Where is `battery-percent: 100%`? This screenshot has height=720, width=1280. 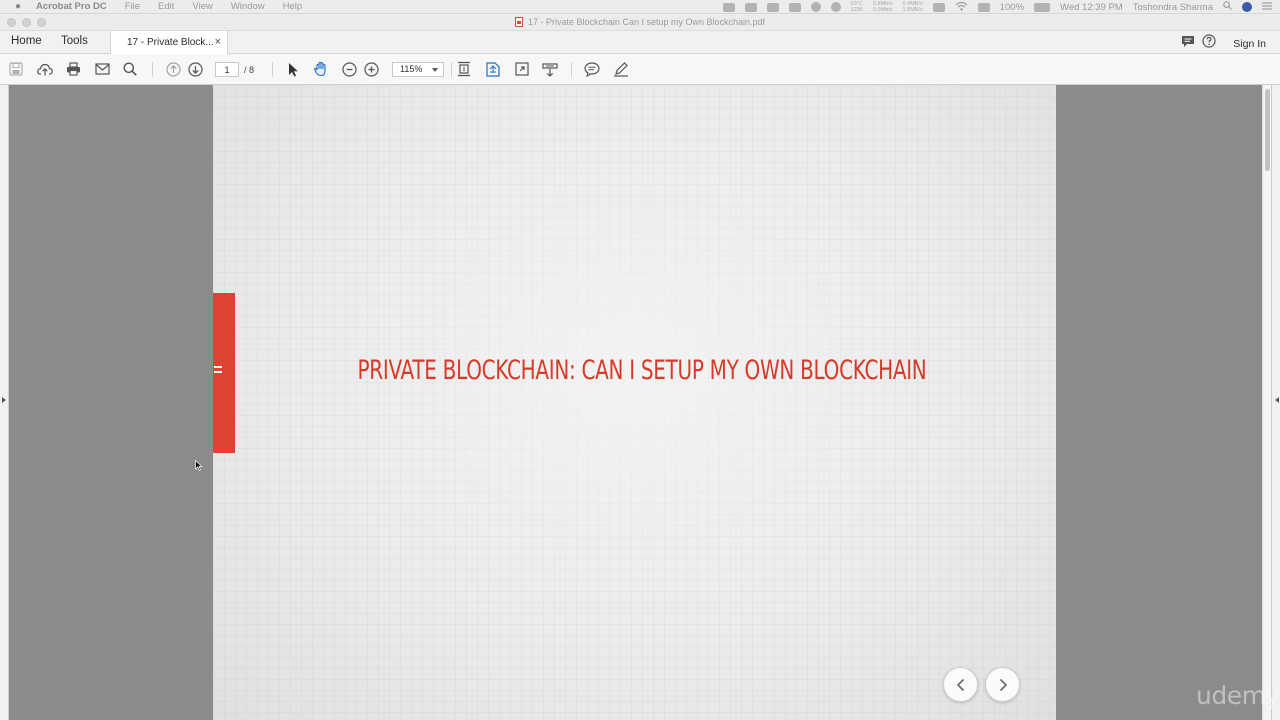 battery-percent: 100% is located at coordinates (1012, 7).